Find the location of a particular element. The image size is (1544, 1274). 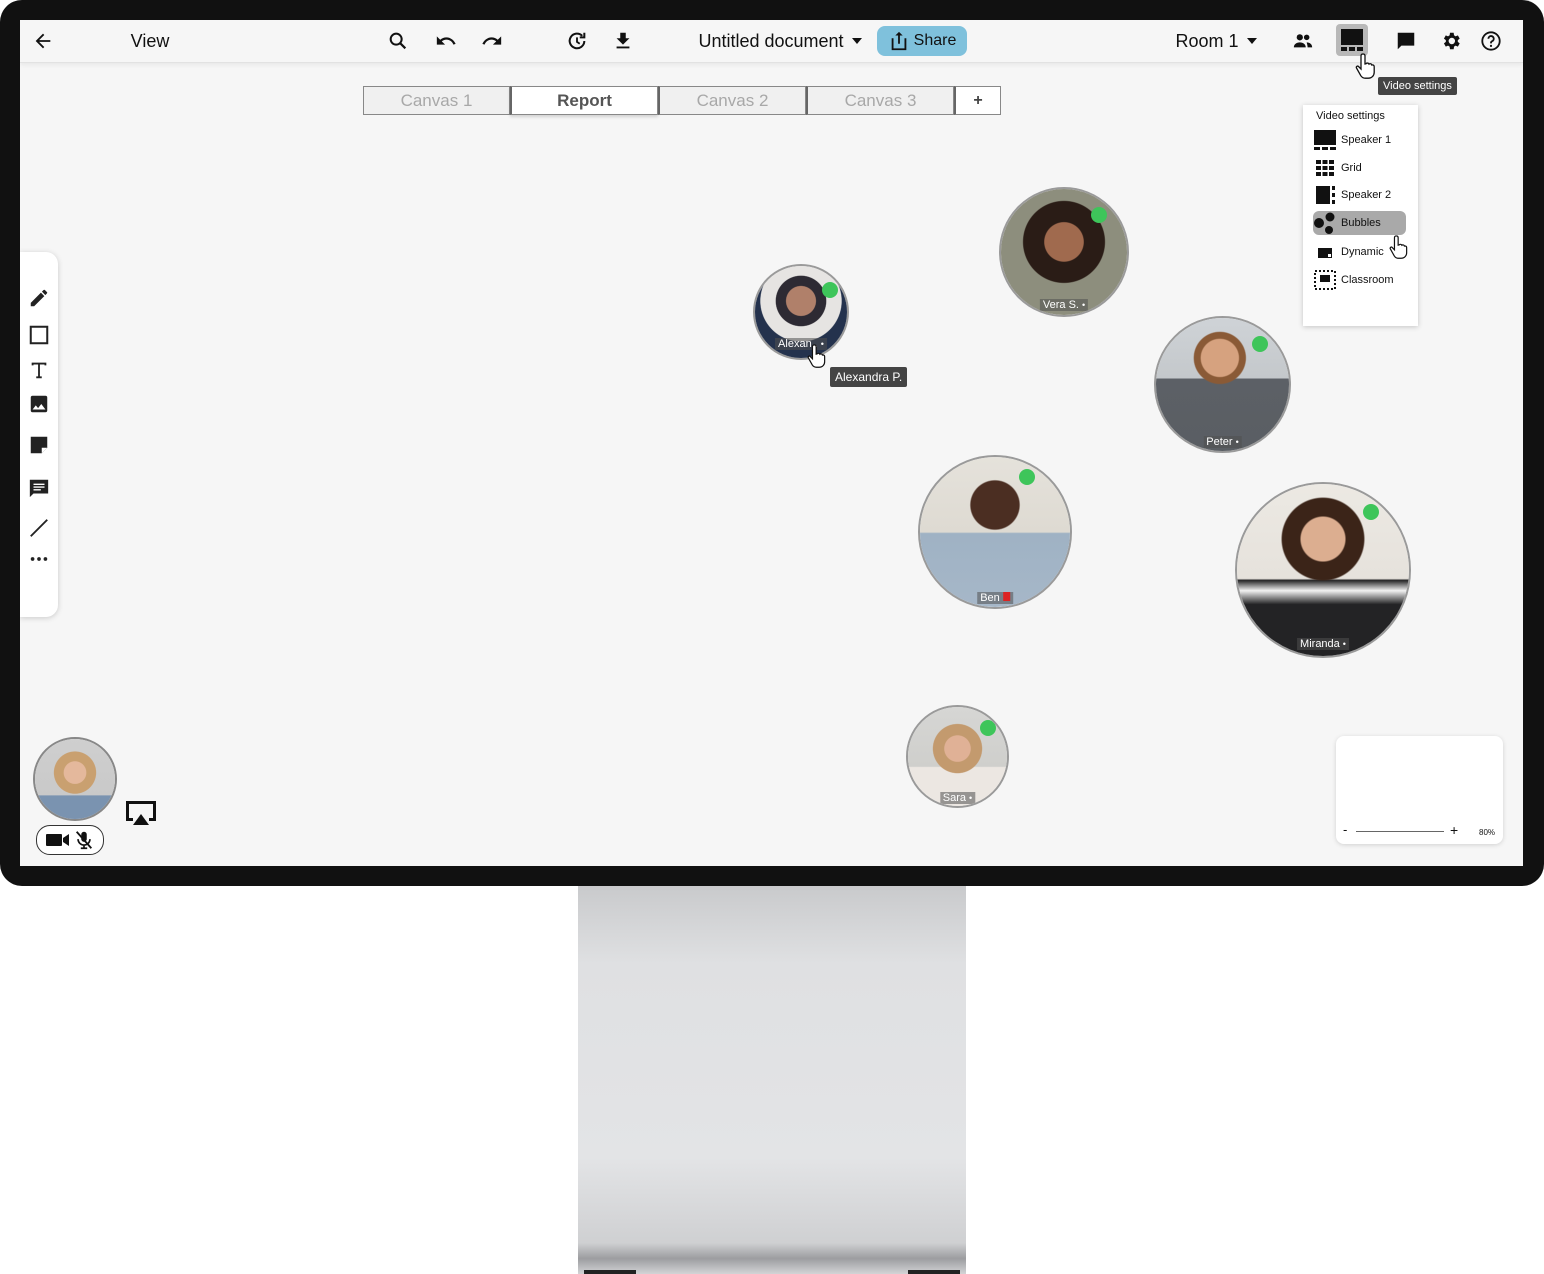

document-title: Untitled document is located at coordinates (771, 40).